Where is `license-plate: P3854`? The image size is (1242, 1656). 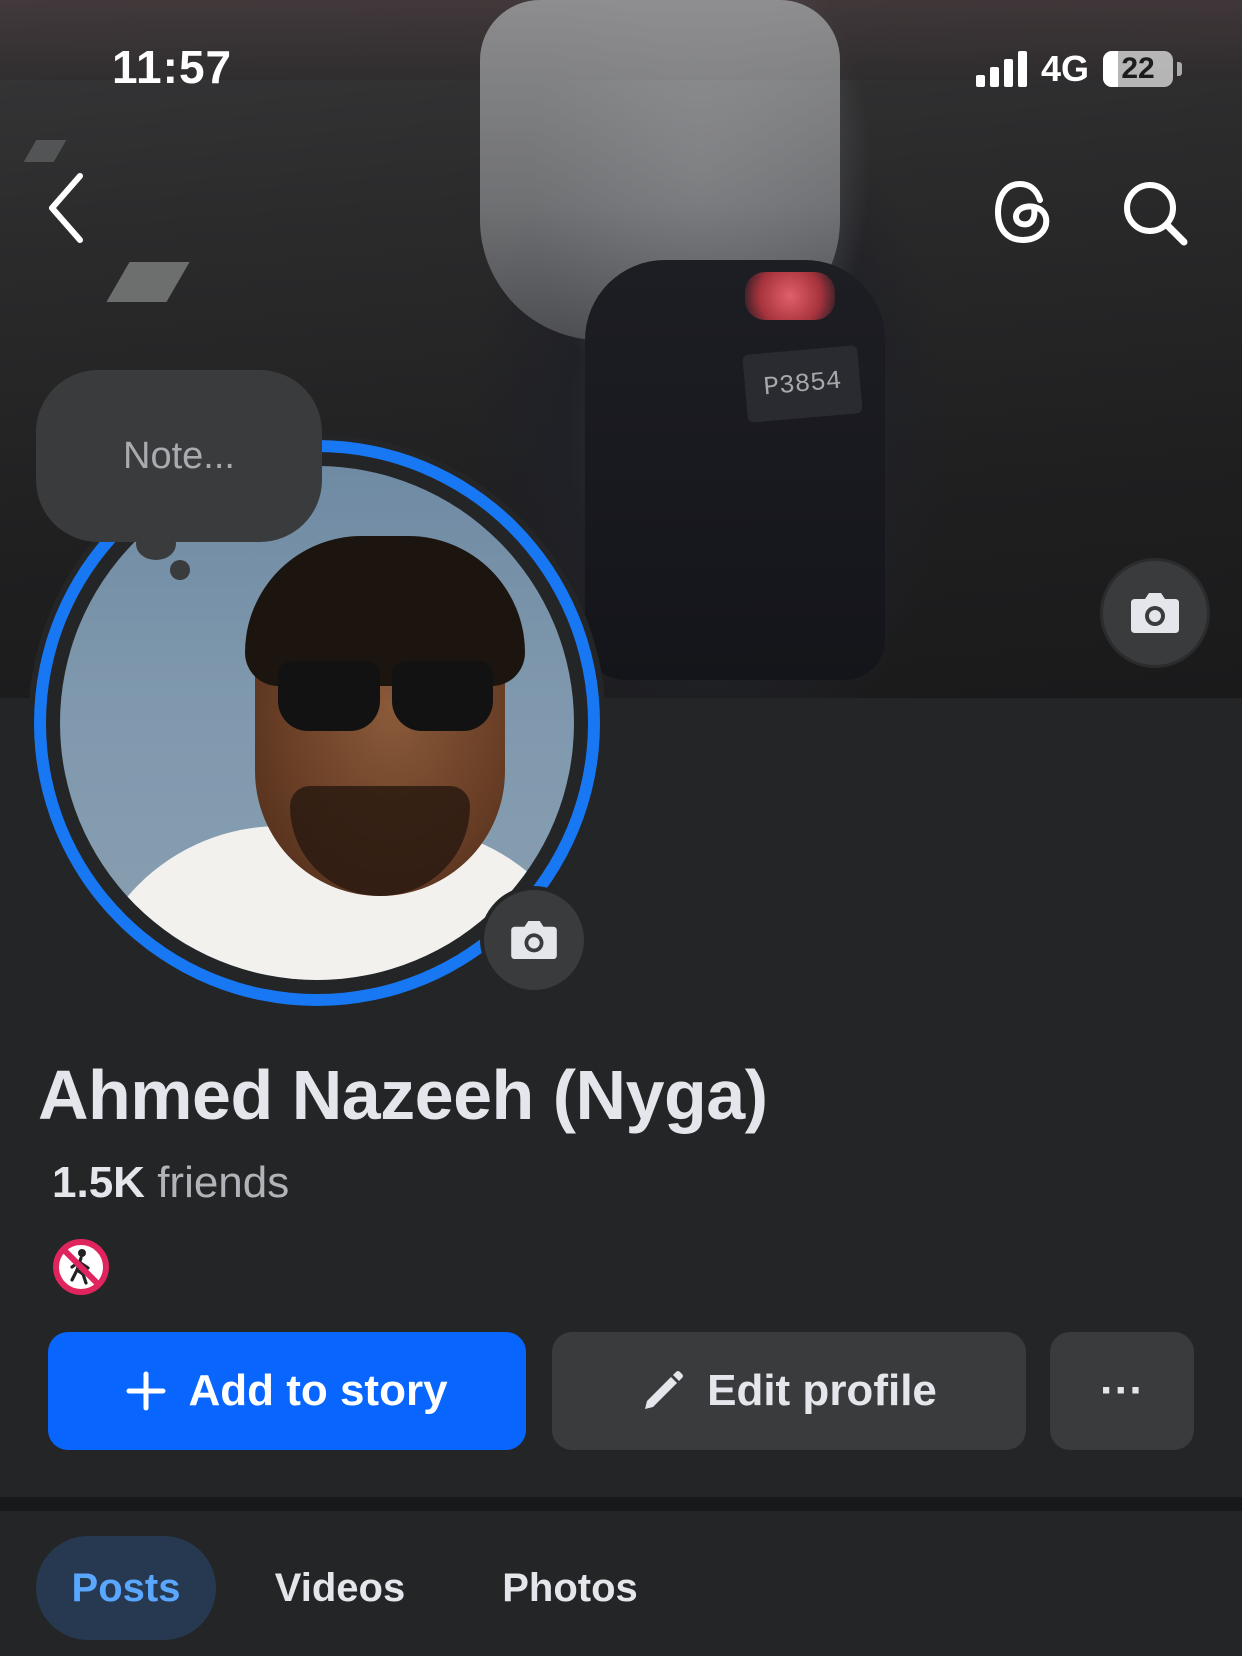
license-plate: P3854 is located at coordinates (802, 384).